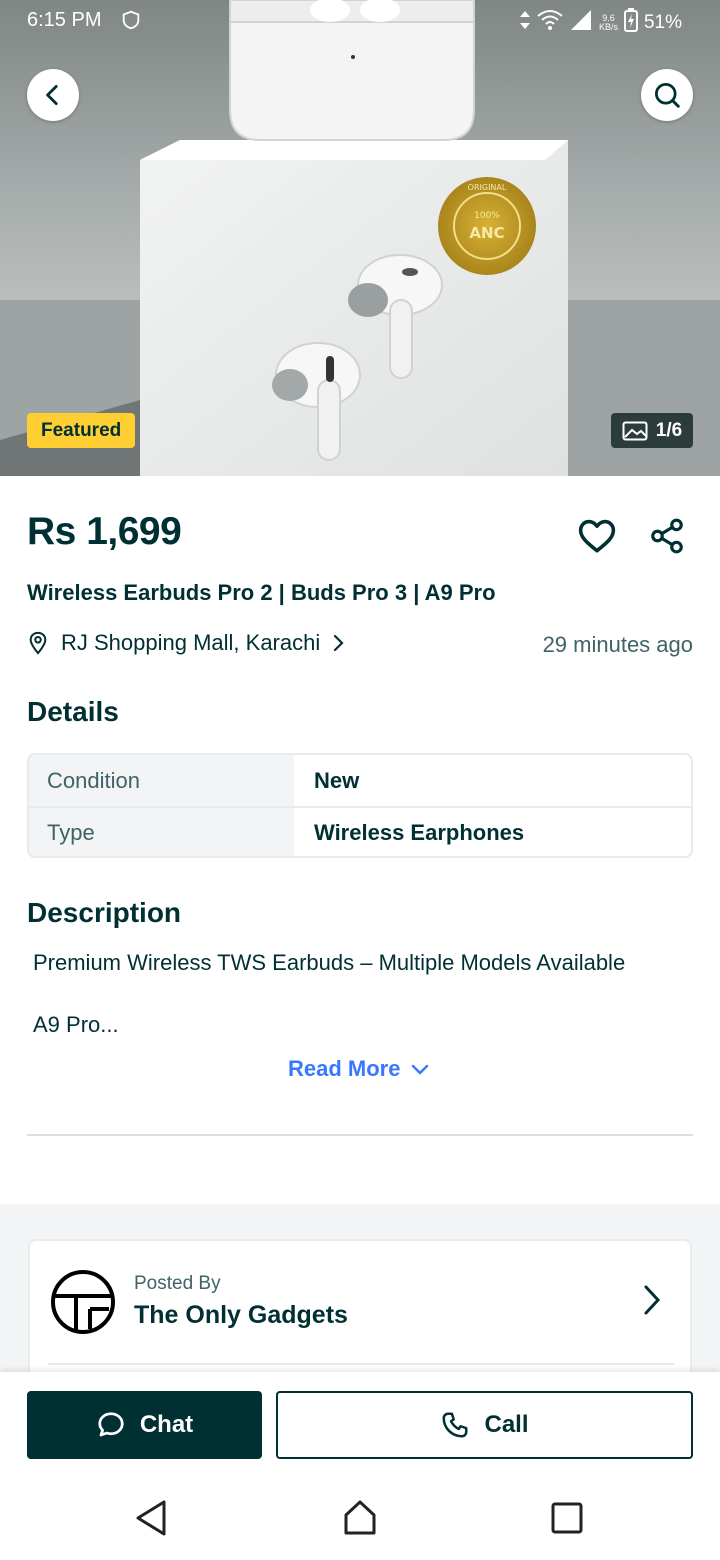  I want to click on details-heading: Details, so click(73, 711).